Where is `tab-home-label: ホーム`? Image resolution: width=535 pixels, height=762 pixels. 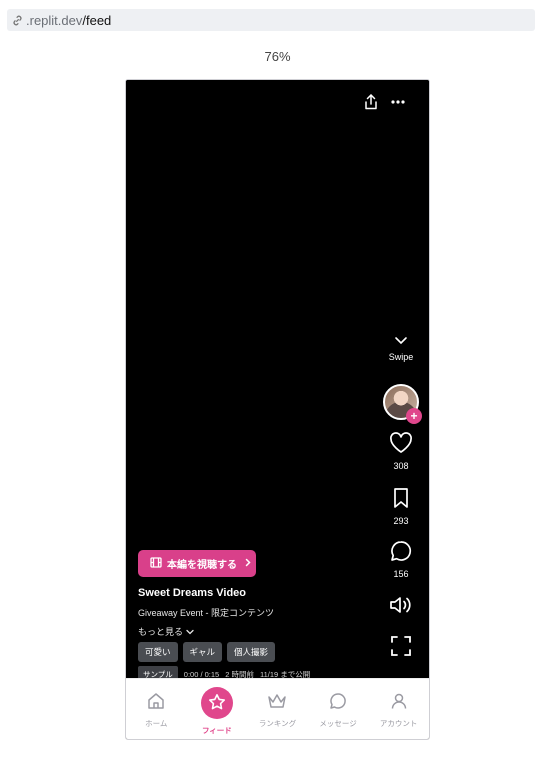 tab-home-label: ホーム is located at coordinates (156, 723).